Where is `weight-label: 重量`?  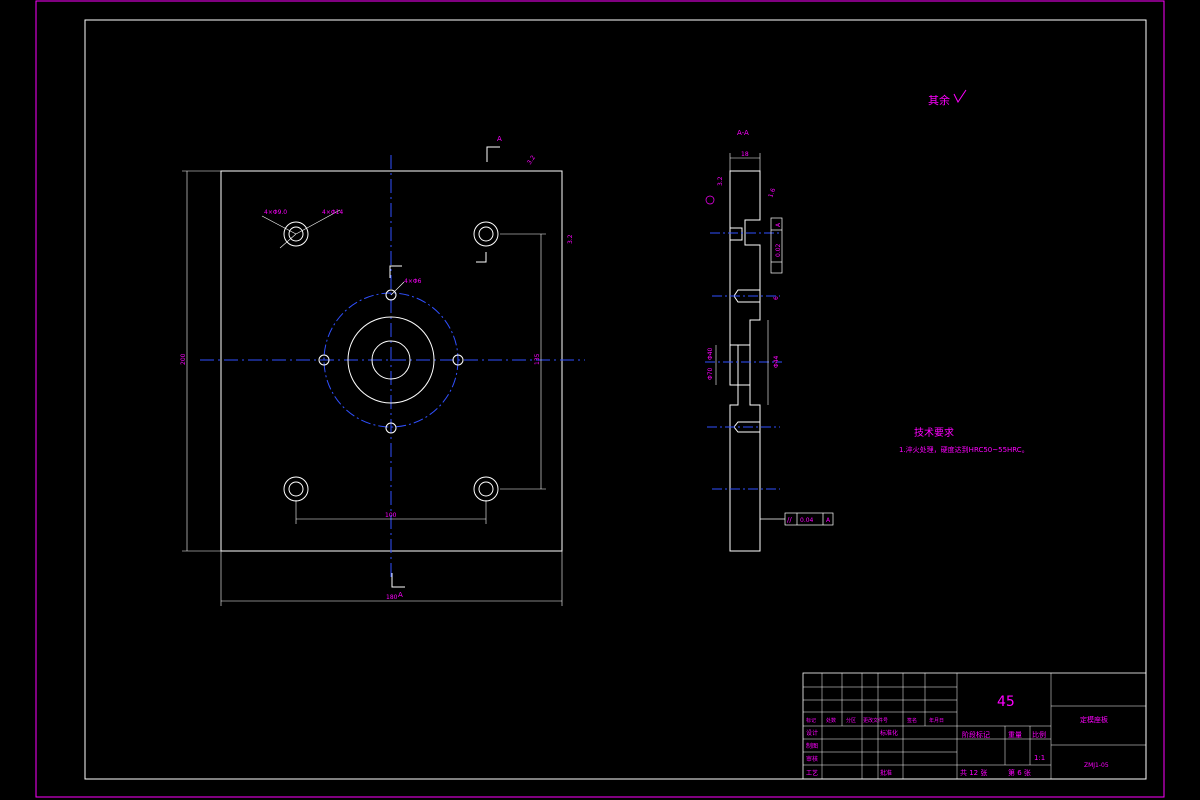
weight-label: 重量 is located at coordinates (1015, 735).